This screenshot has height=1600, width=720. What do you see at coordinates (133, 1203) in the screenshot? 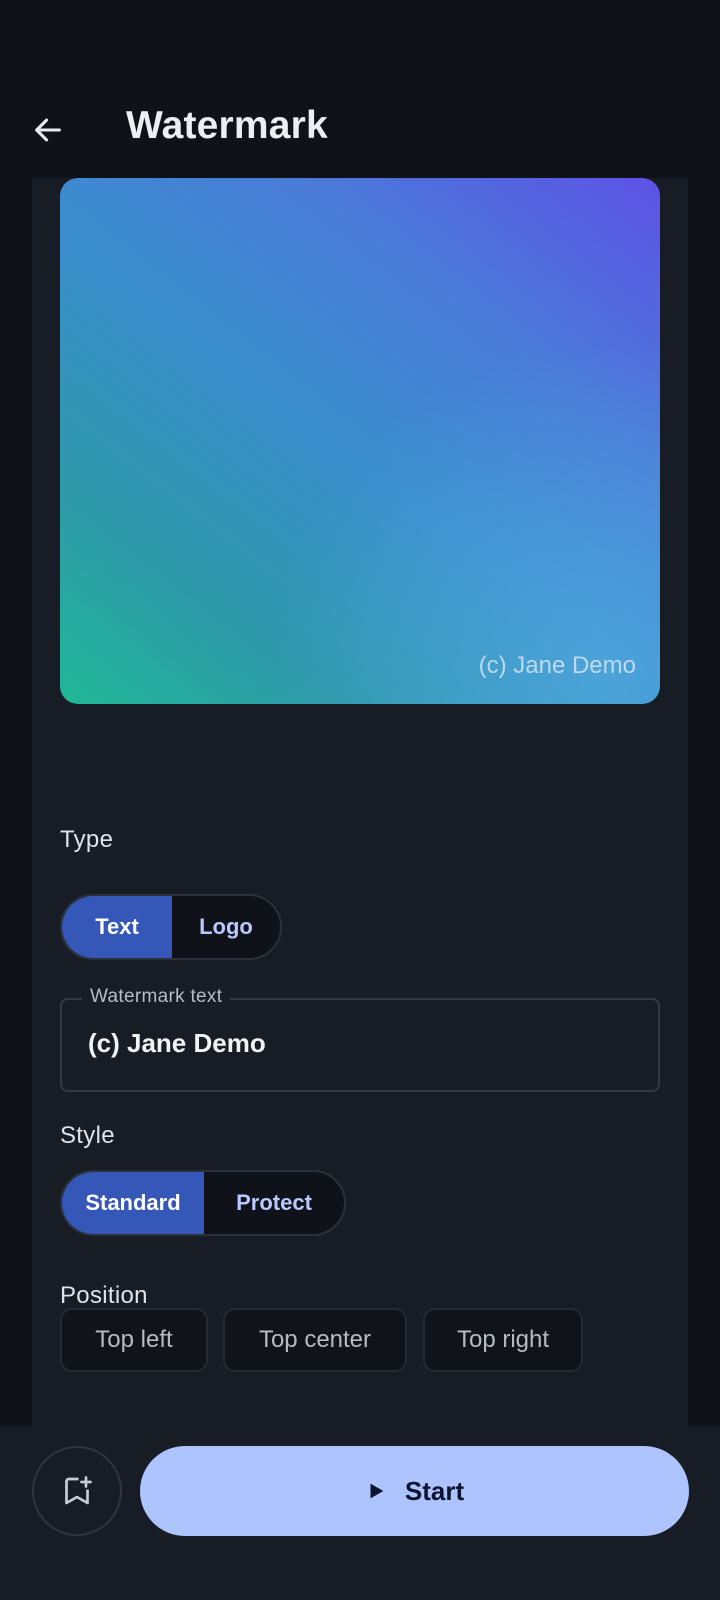
I see `style-option-standard: Standard` at bounding box center [133, 1203].